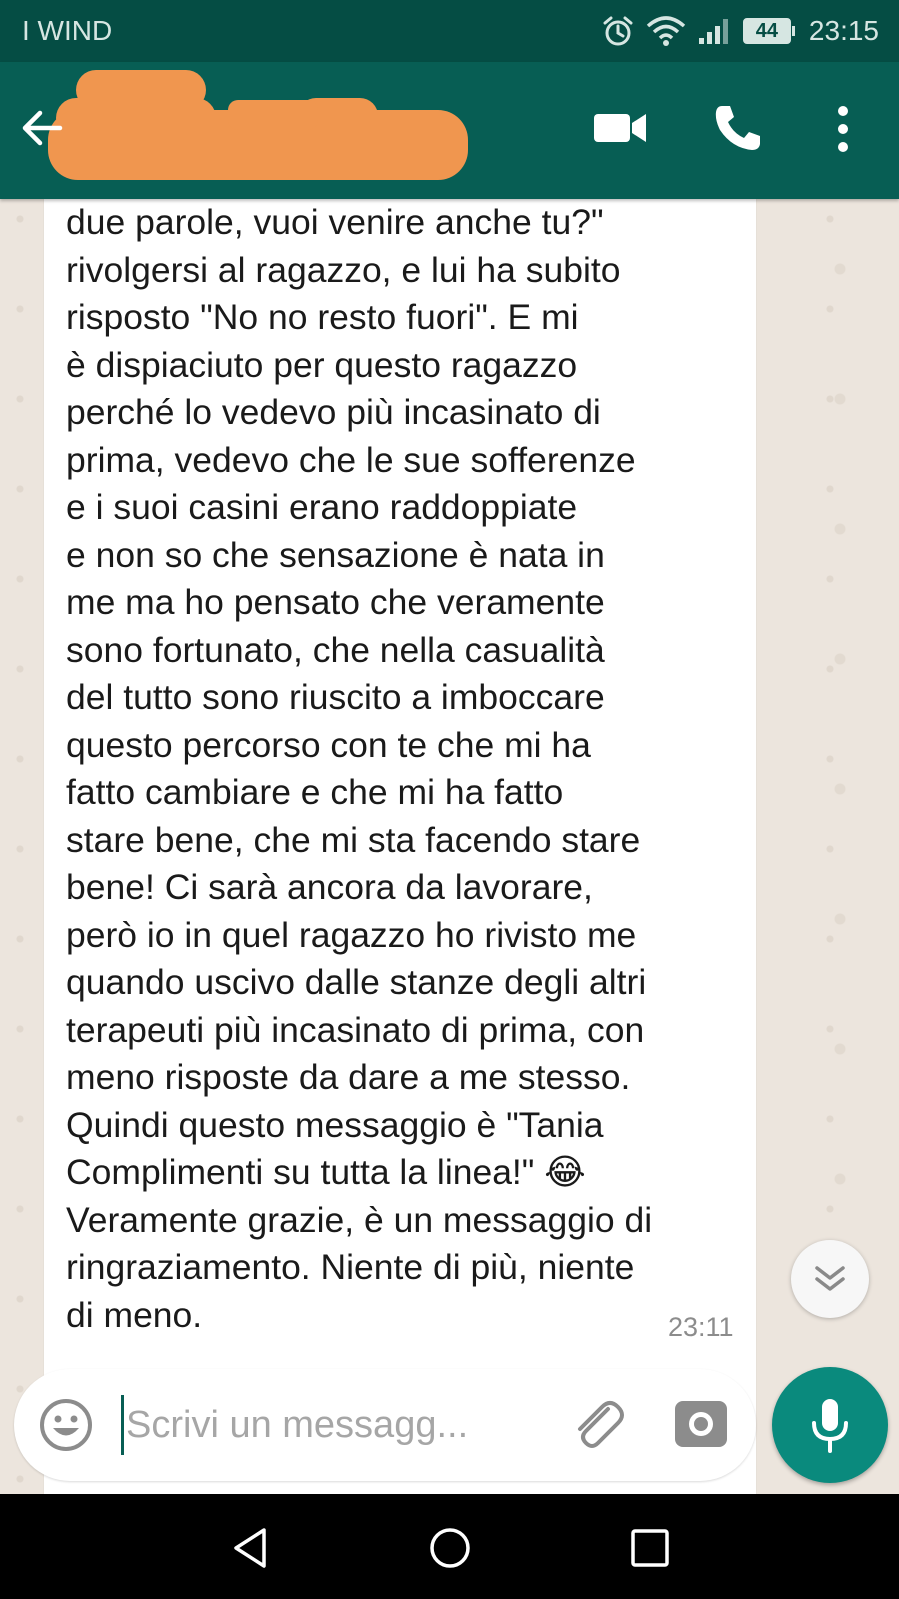 Image resolution: width=899 pixels, height=1599 pixels. What do you see at coordinates (42, 128) in the screenshot?
I see `back-arrow-icon` at bounding box center [42, 128].